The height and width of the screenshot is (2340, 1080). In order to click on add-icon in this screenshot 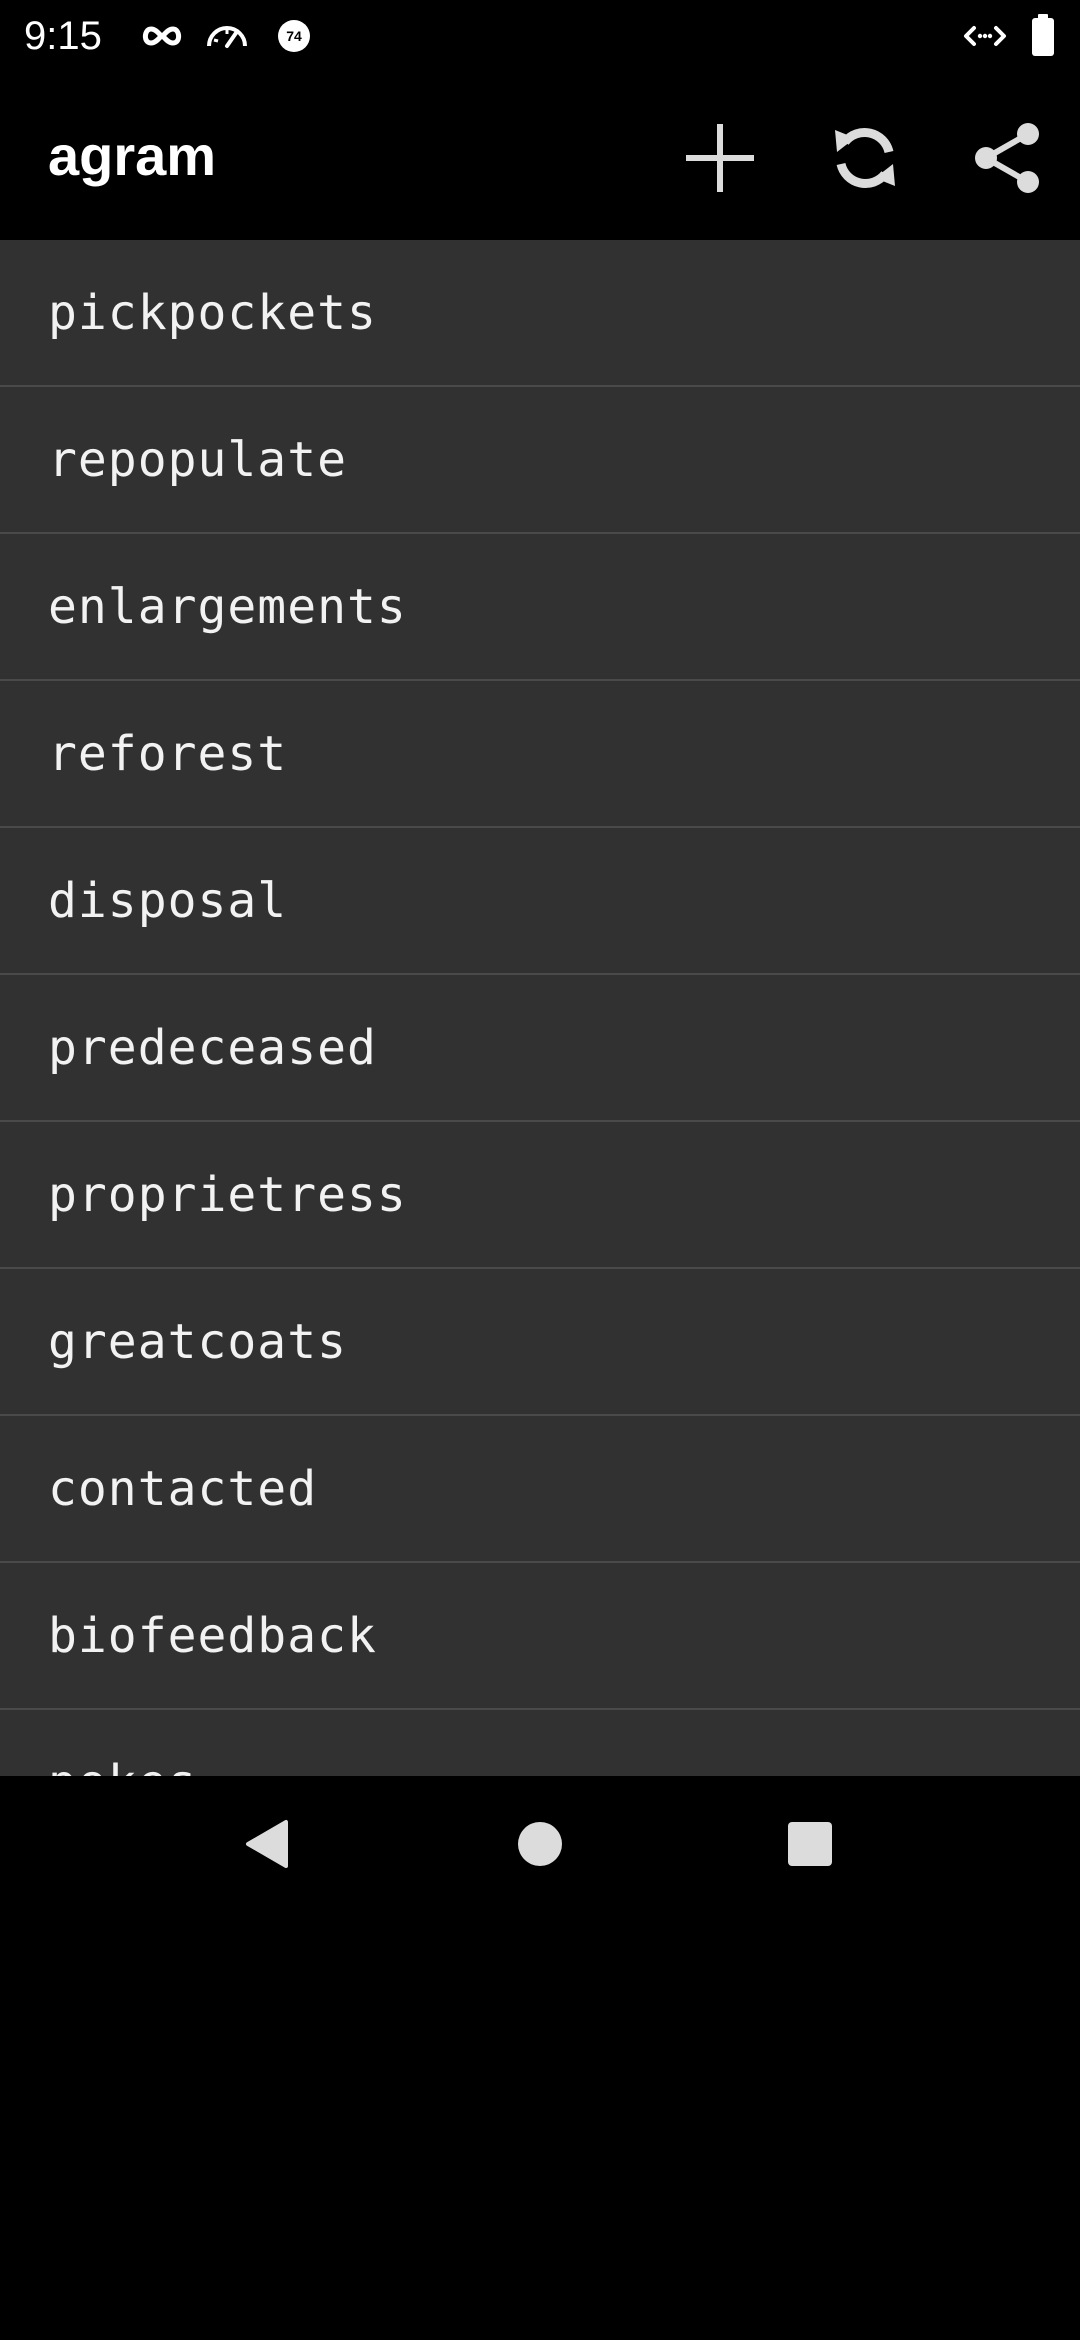, I will do `click(720, 160)`.